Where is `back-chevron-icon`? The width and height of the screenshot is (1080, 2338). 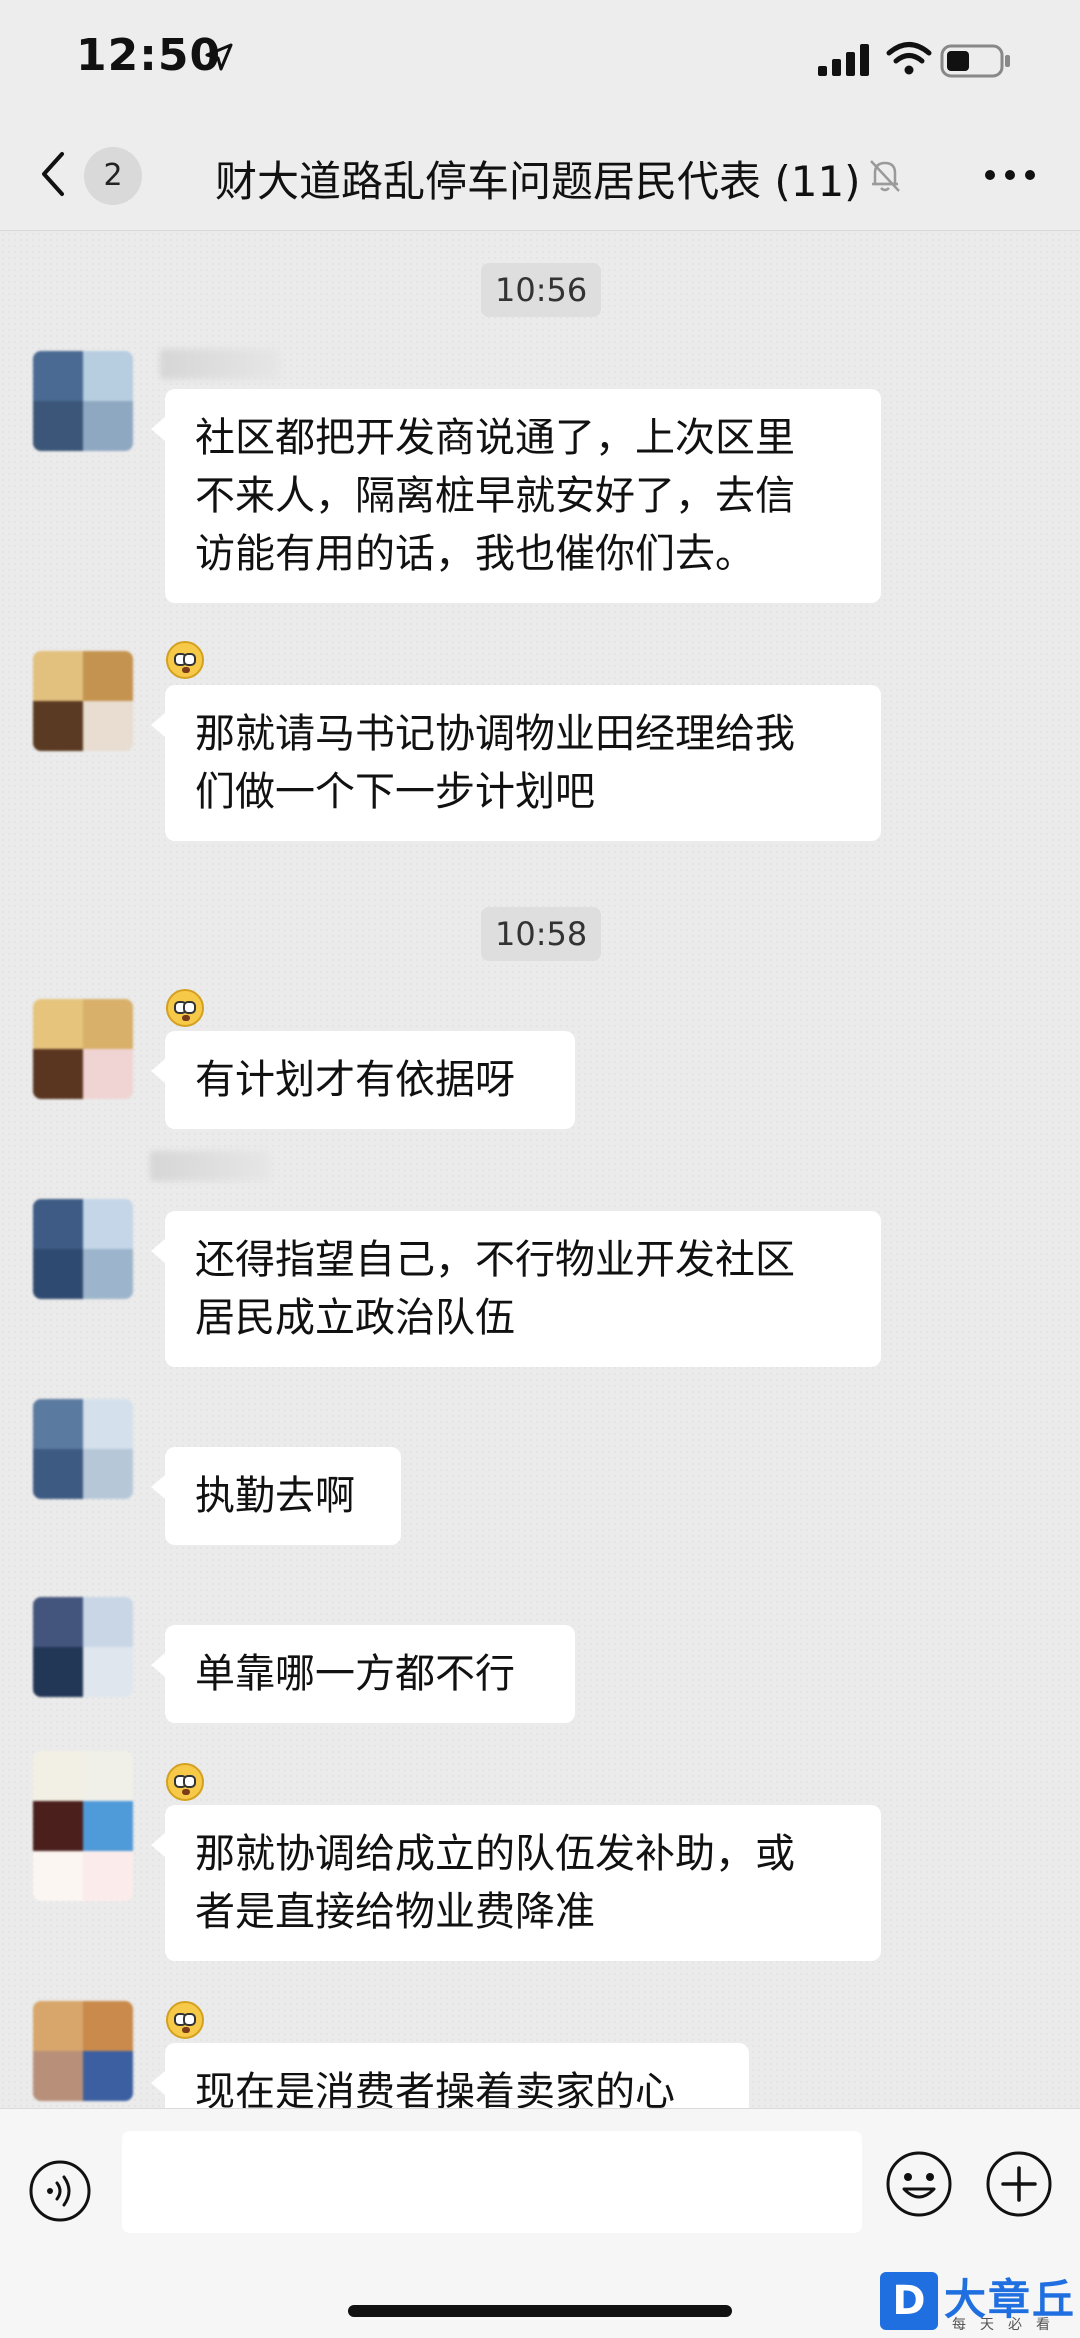
back-chevron-icon is located at coordinates (52, 174).